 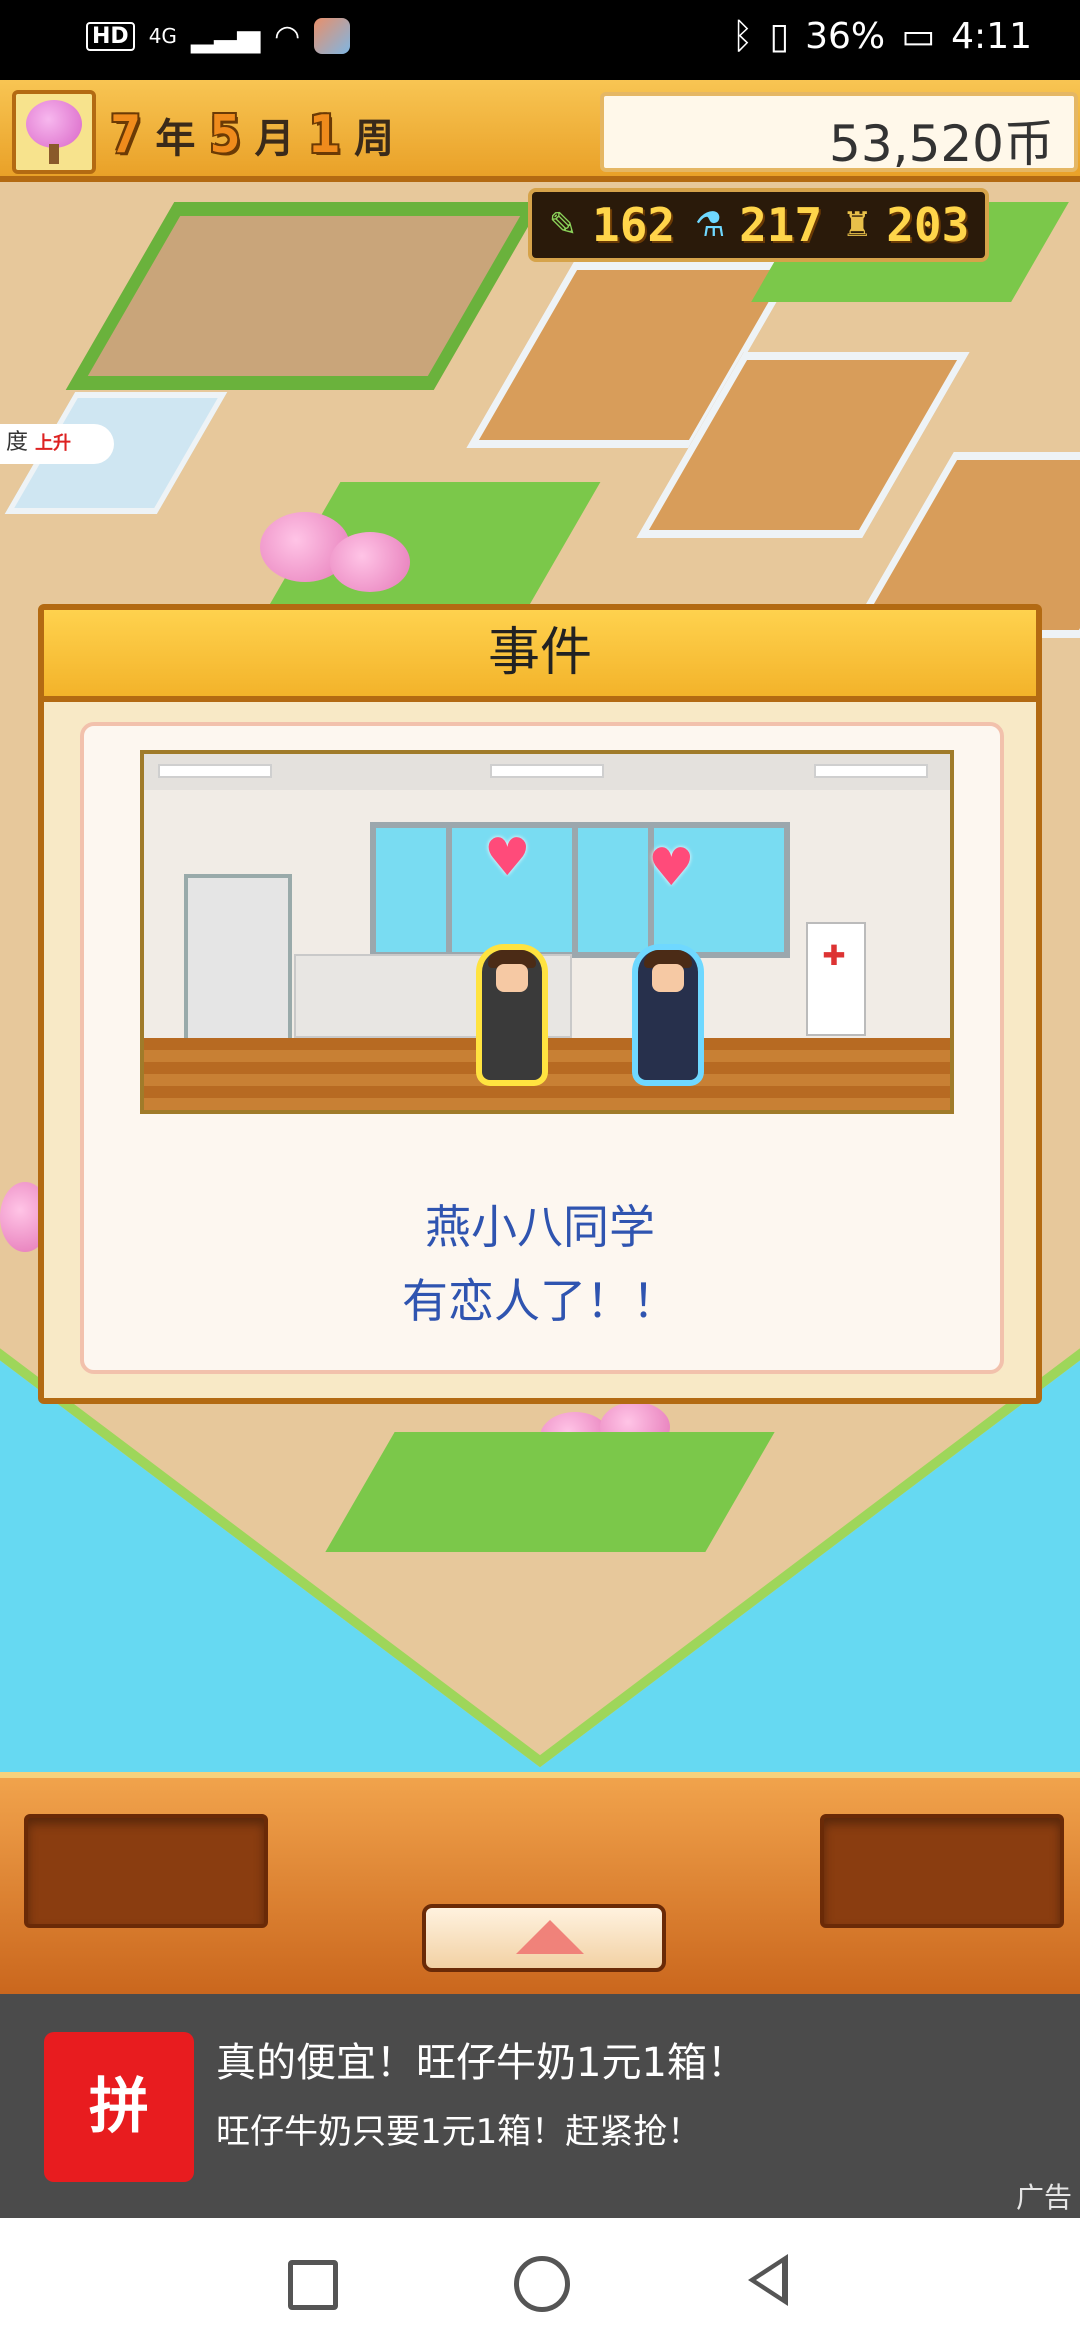 What do you see at coordinates (542, 2284) in the screenshot?
I see `home-icon` at bounding box center [542, 2284].